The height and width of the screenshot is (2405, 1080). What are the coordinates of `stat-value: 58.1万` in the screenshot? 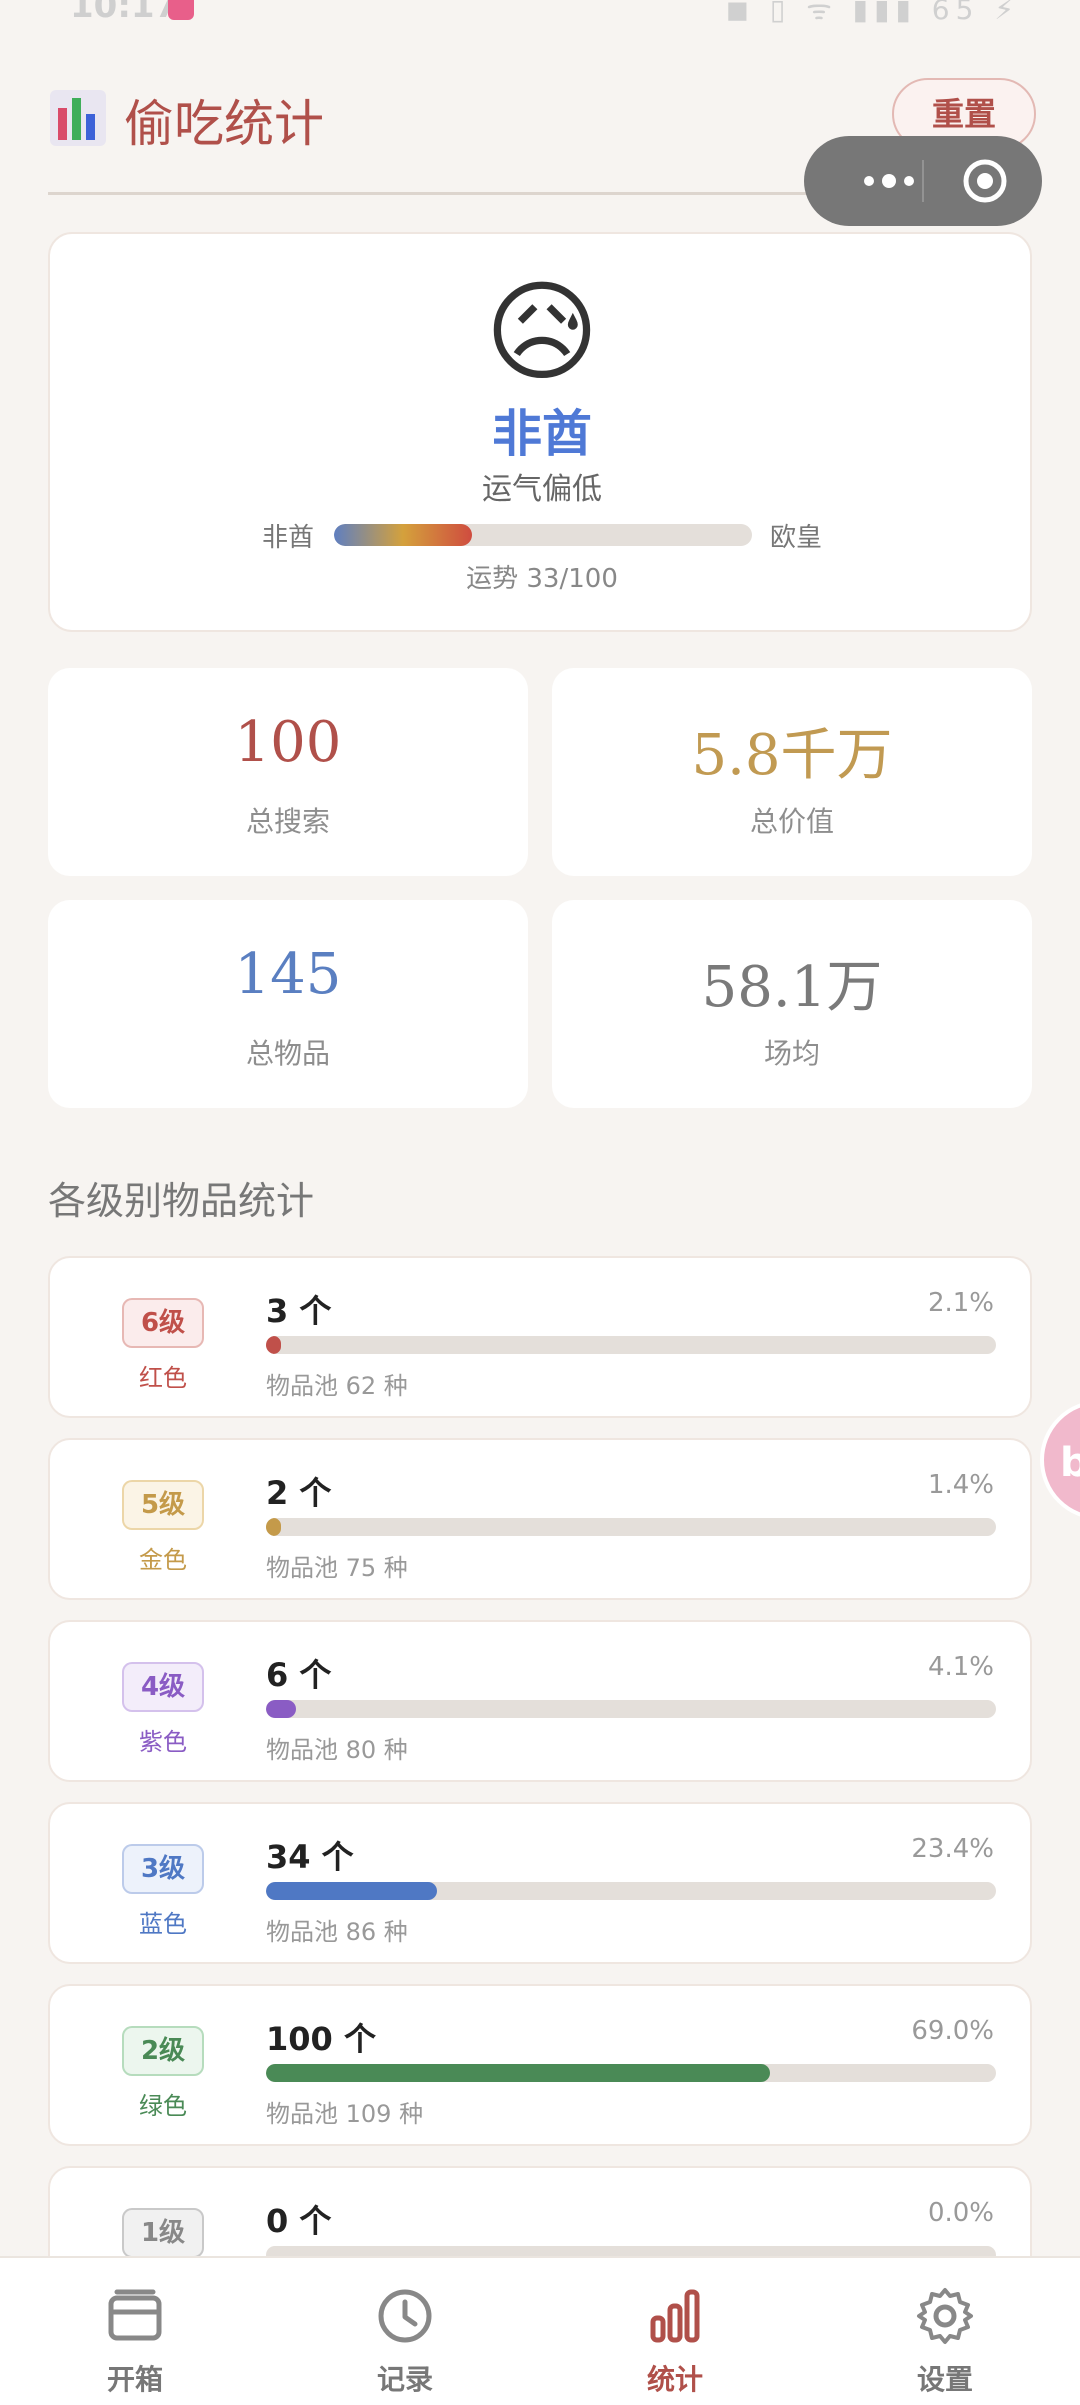 It's located at (792, 987).